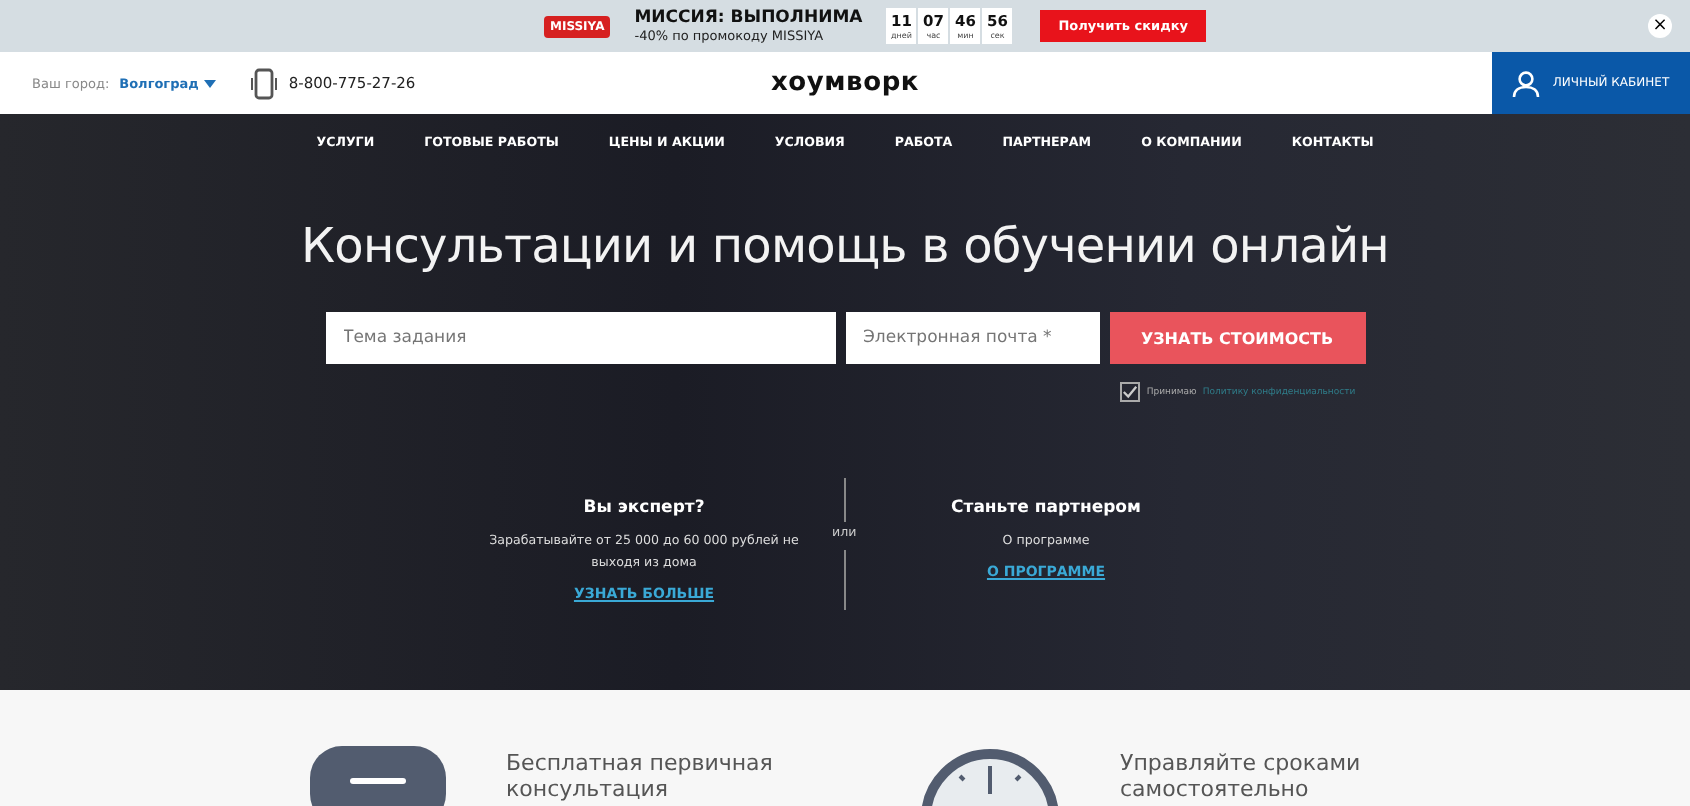 This screenshot has width=1690, height=806. Describe the element at coordinates (1241, 776) in the screenshot. I see `feature-text: Управляйте сроками самостоятельно` at that location.